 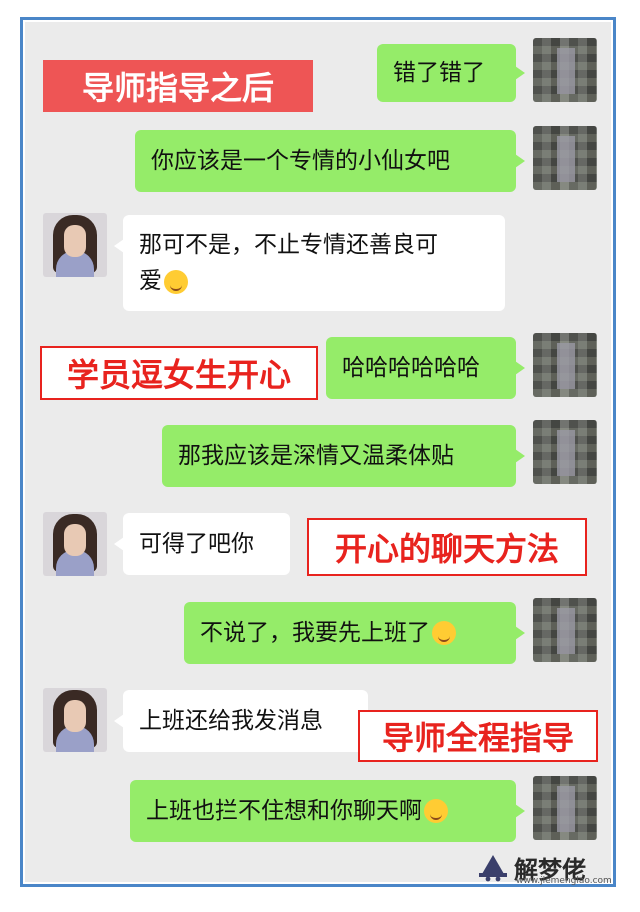 What do you see at coordinates (309, 263) in the screenshot?
I see `chat-bubble: 那可不是，不止专情还善良可 爱` at bounding box center [309, 263].